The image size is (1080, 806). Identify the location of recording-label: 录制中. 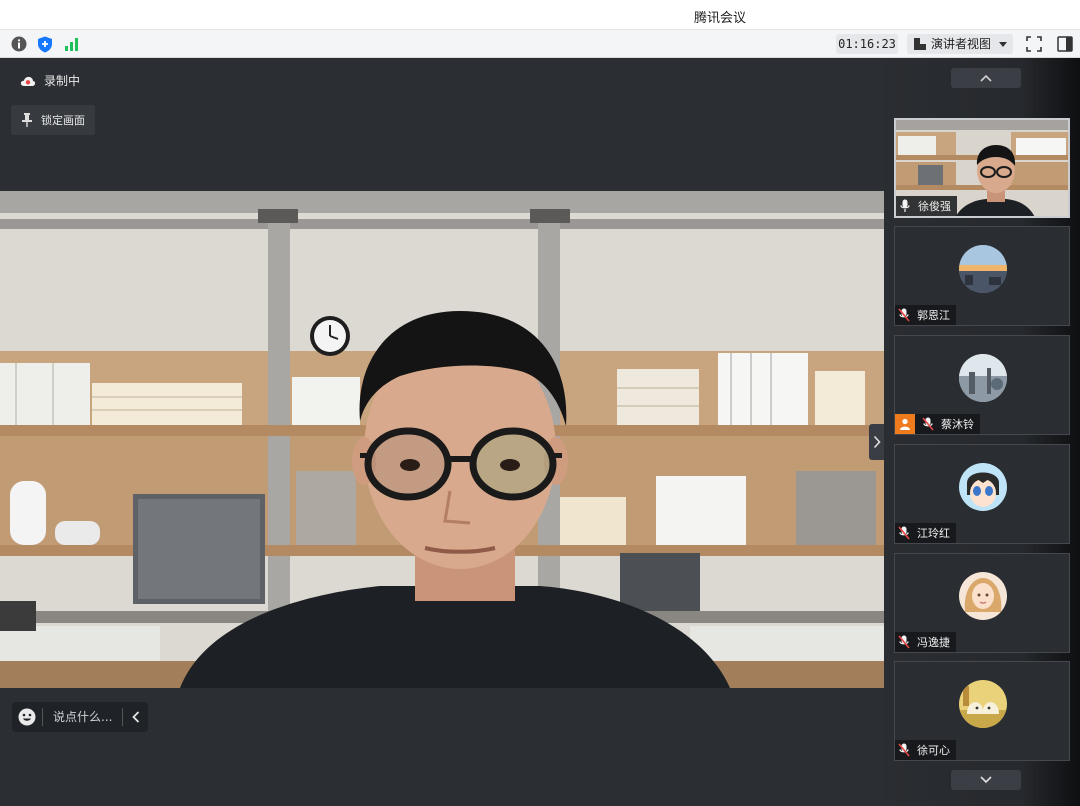
(62, 81).